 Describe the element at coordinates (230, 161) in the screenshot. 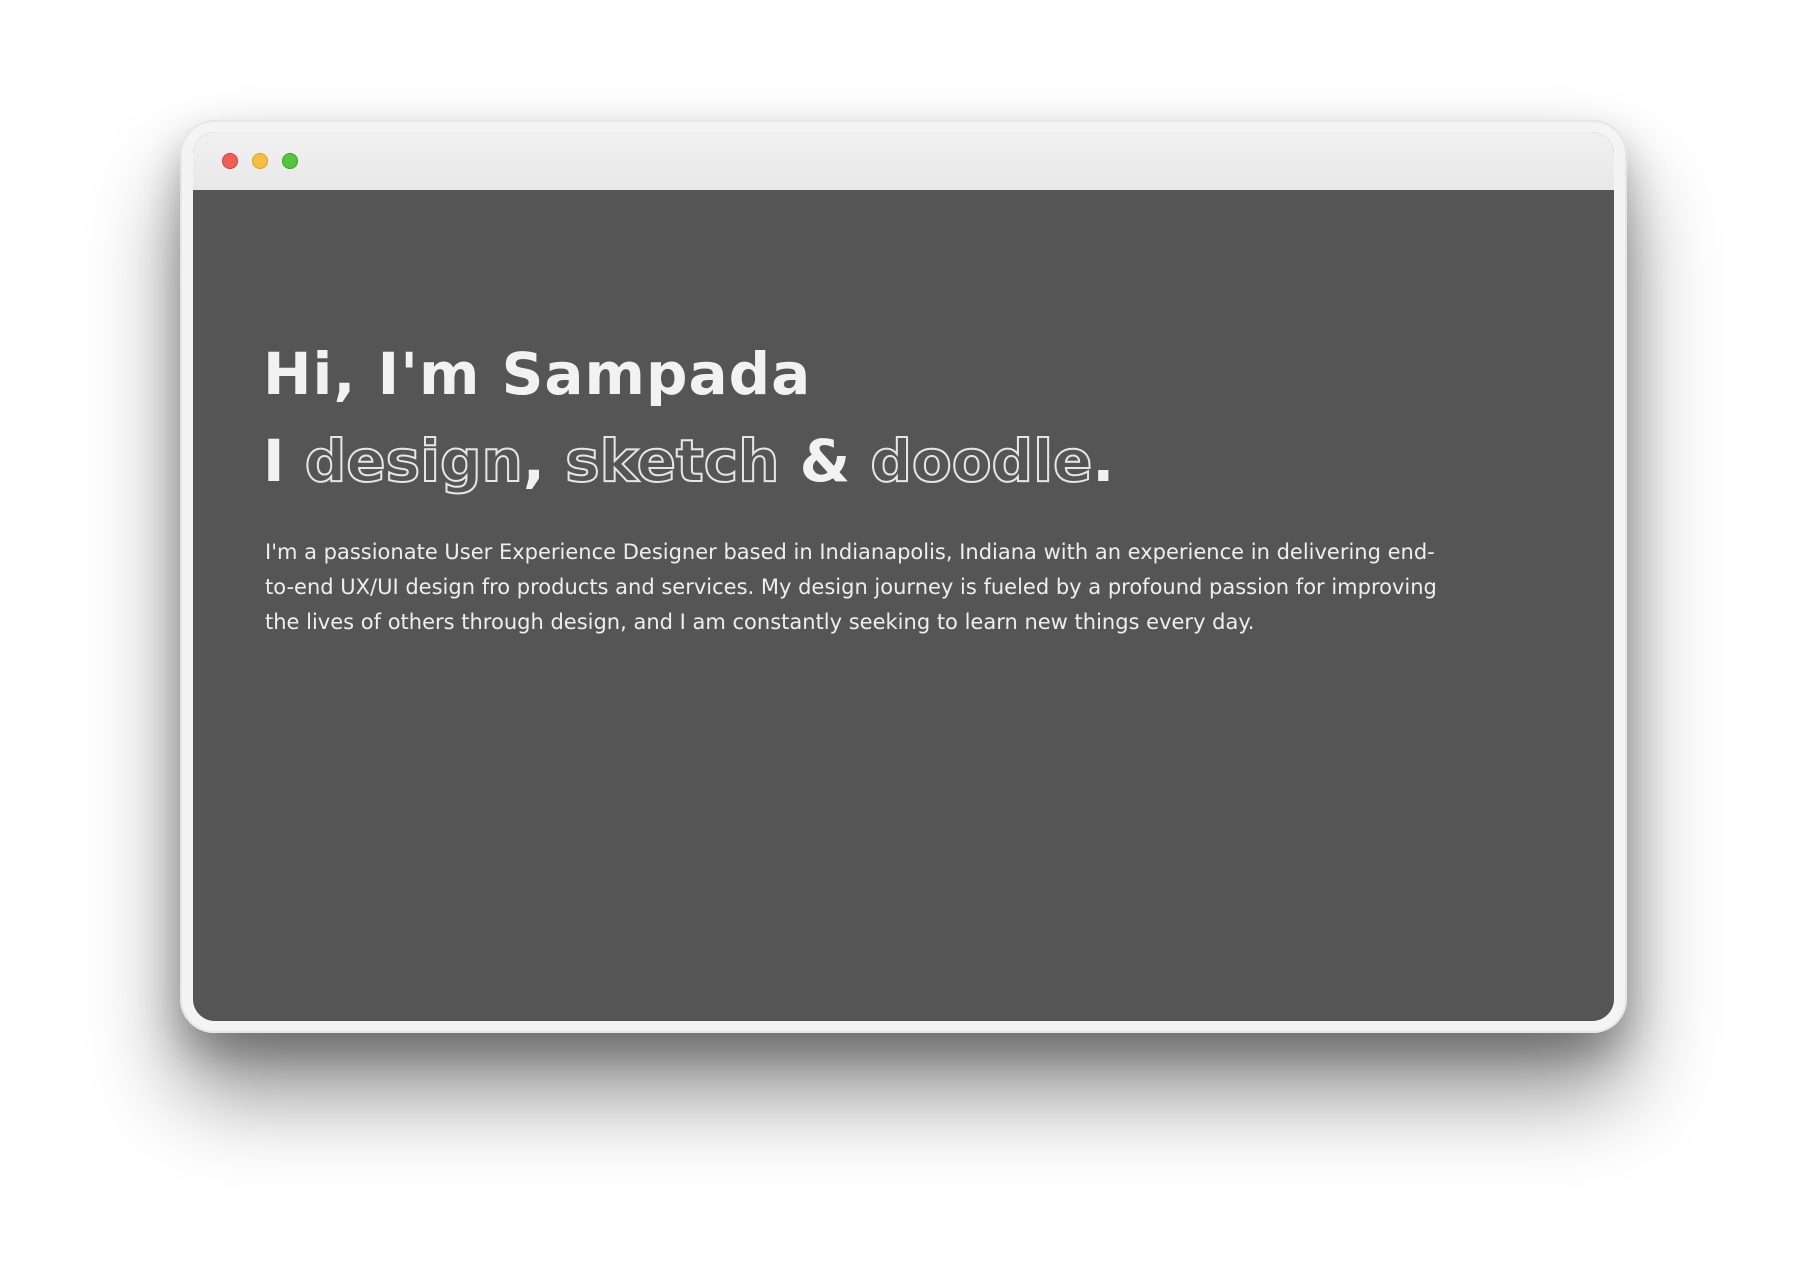

I see `close-button` at that location.